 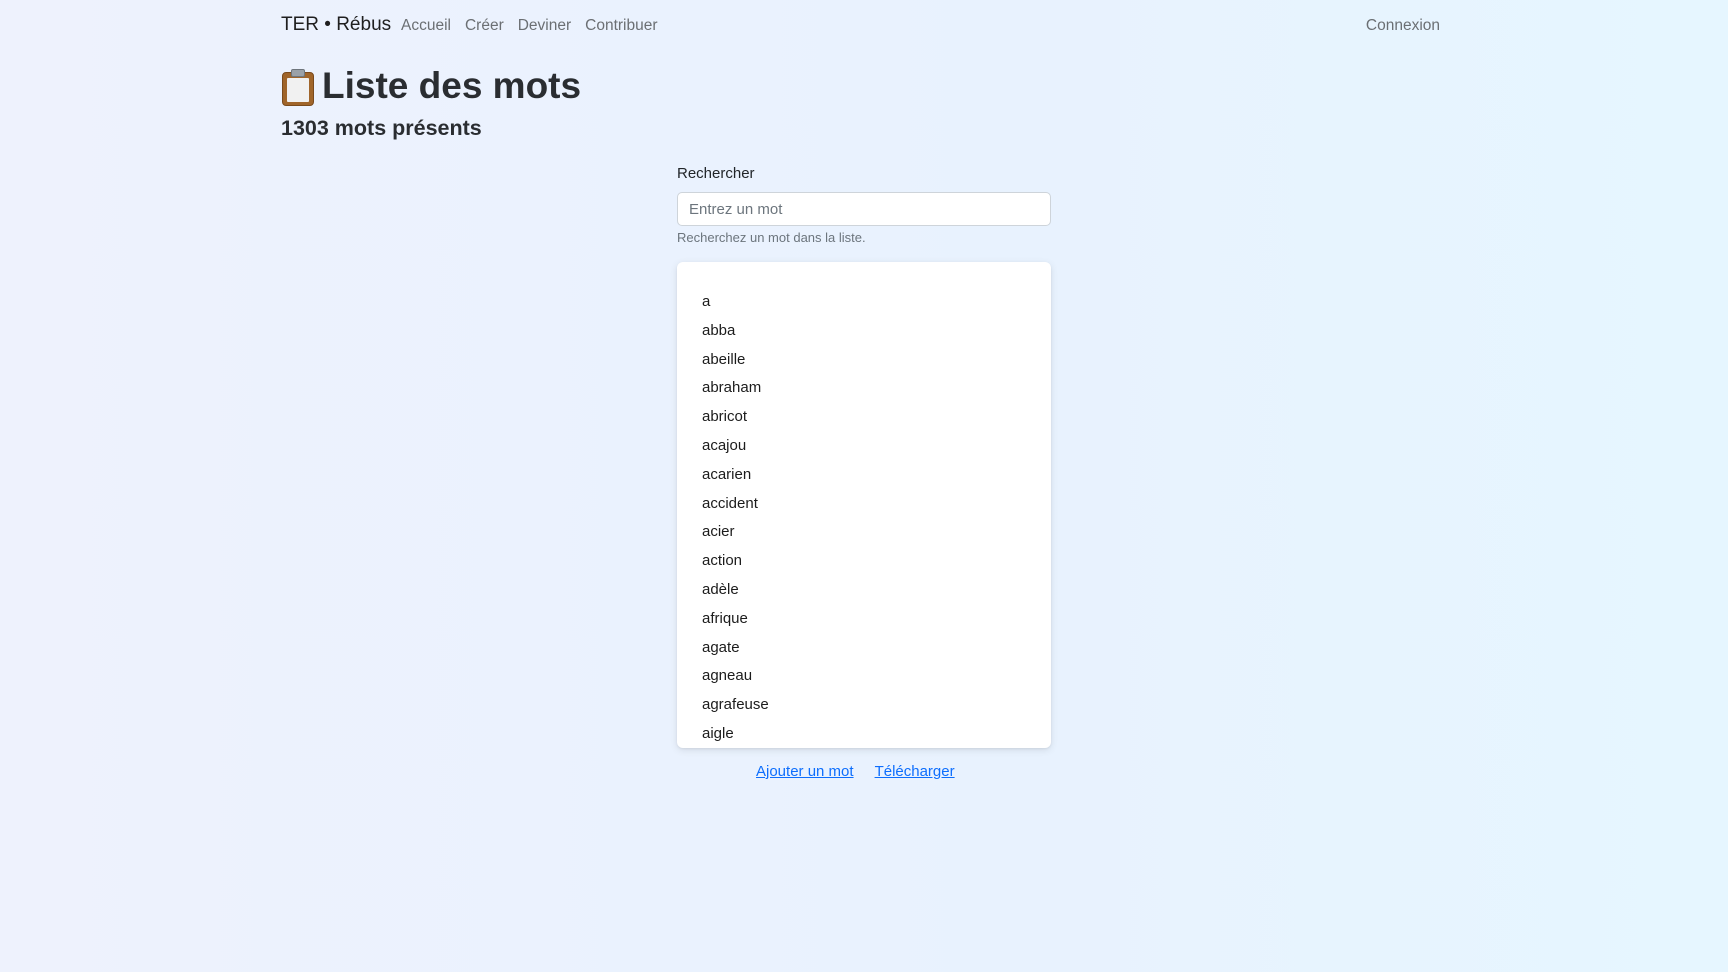 What do you see at coordinates (915, 771) in the screenshot?
I see `download-link: Télécharger` at bounding box center [915, 771].